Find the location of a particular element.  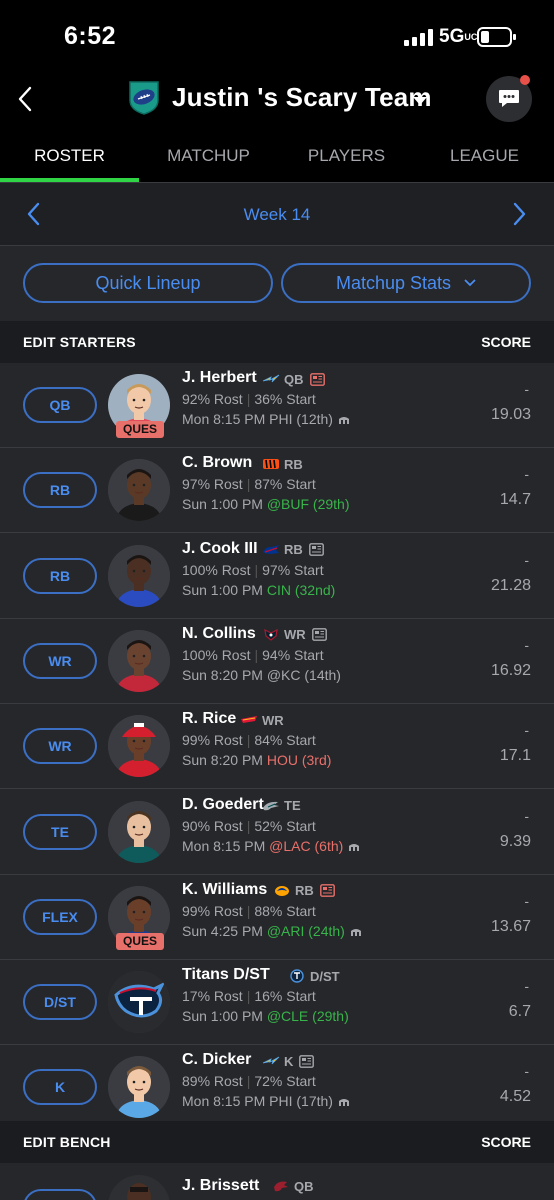

rost-pct: 99% Rost is located at coordinates (212, 740).